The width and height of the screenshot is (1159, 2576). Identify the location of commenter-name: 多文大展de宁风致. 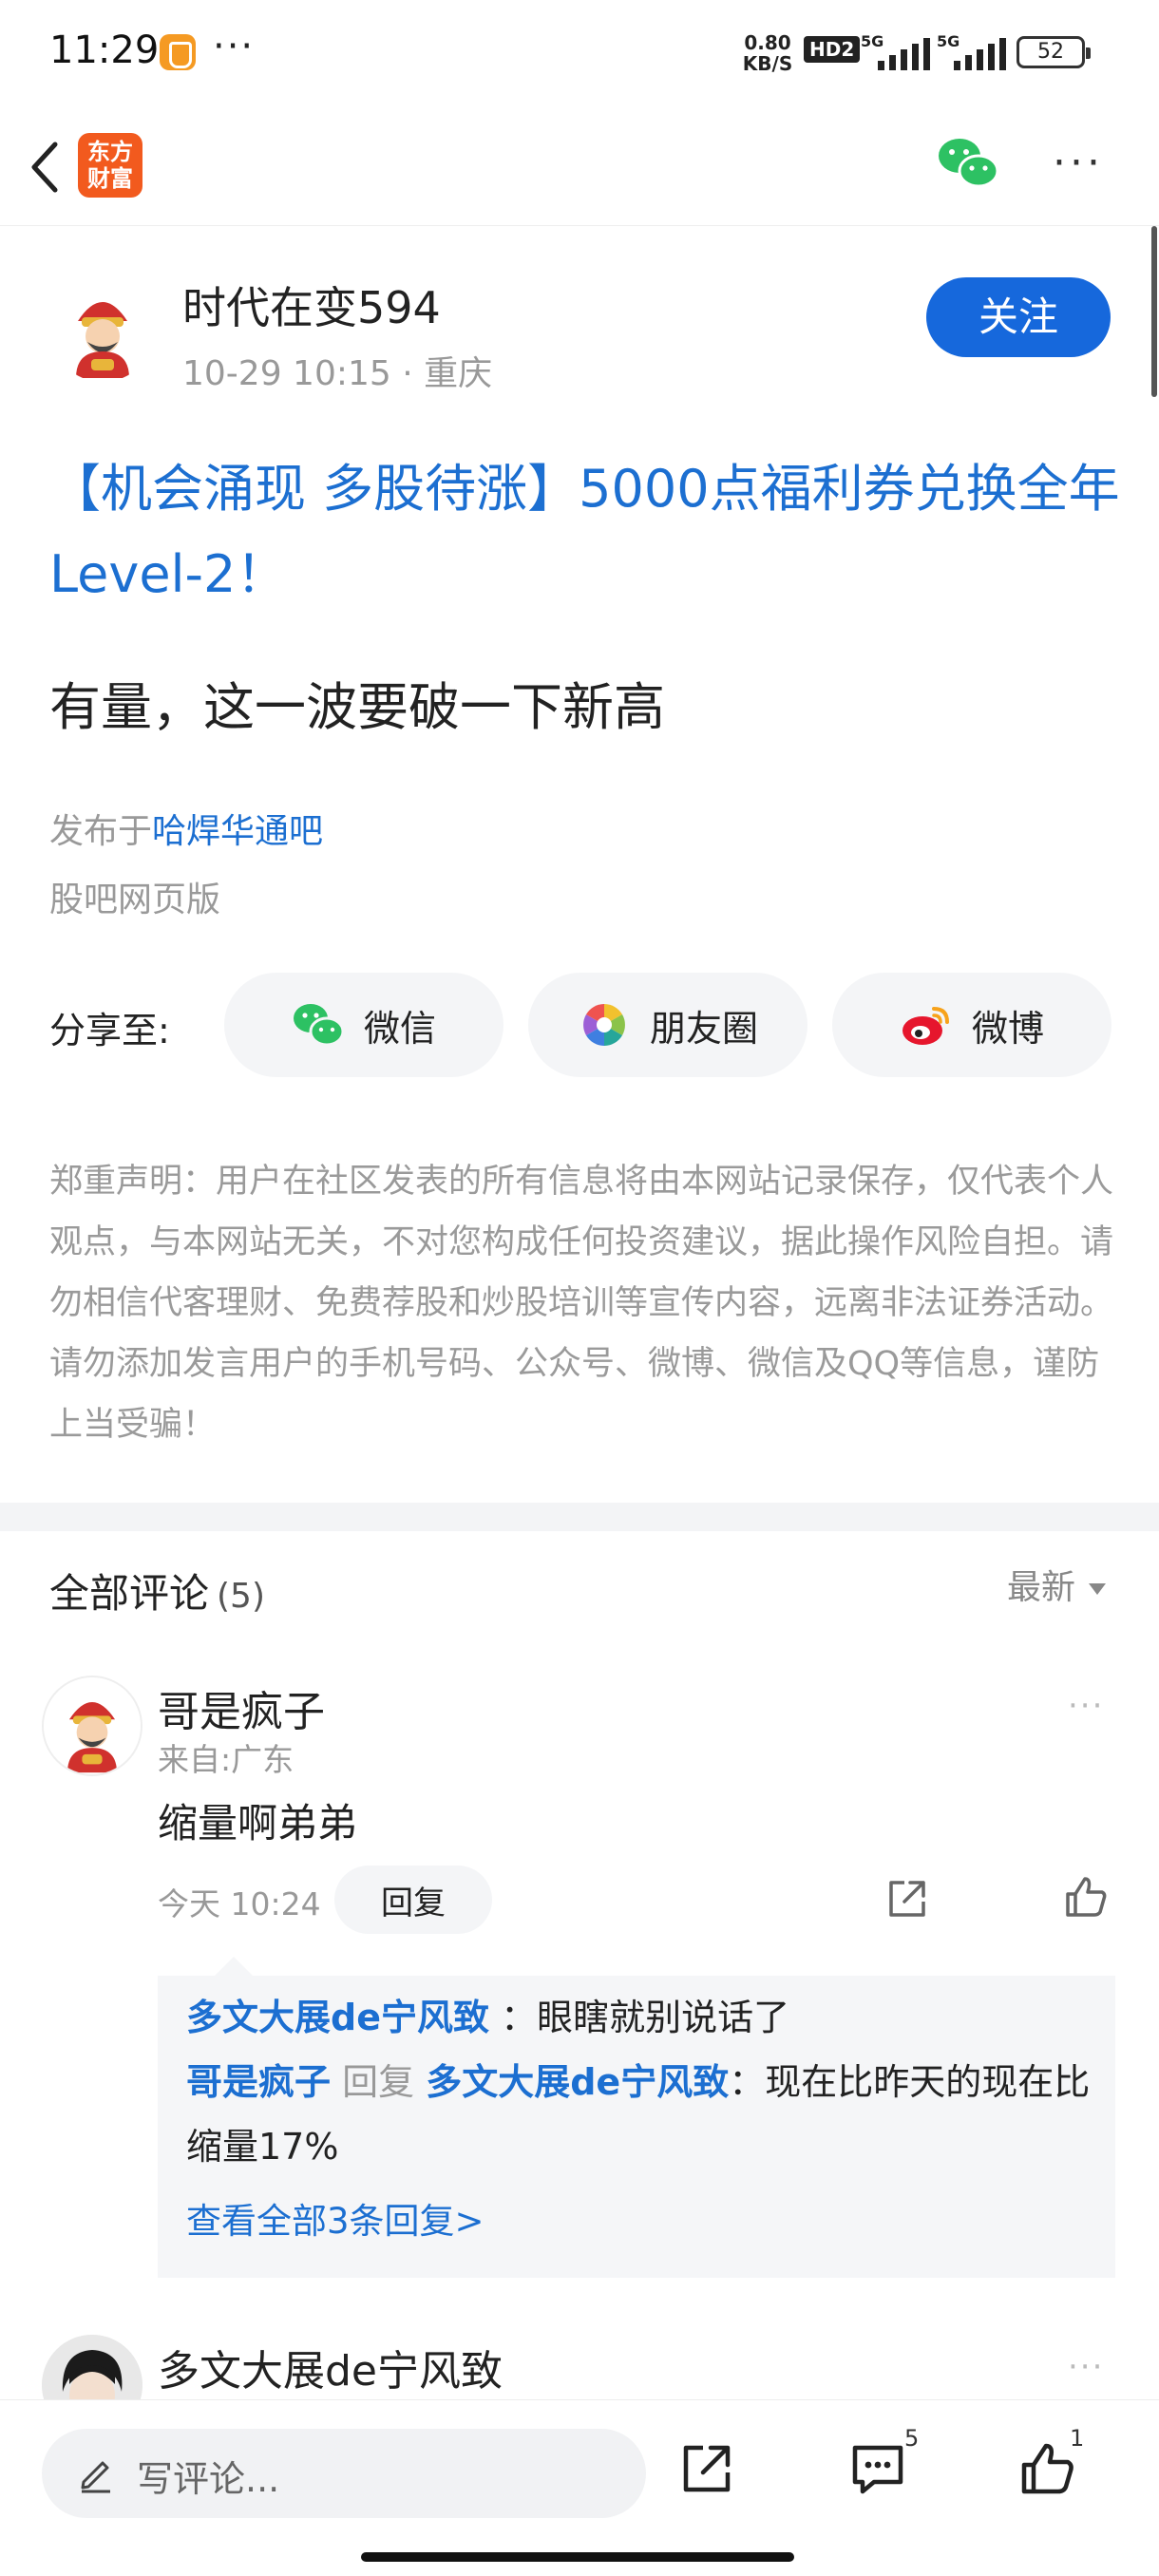
(330, 2367).